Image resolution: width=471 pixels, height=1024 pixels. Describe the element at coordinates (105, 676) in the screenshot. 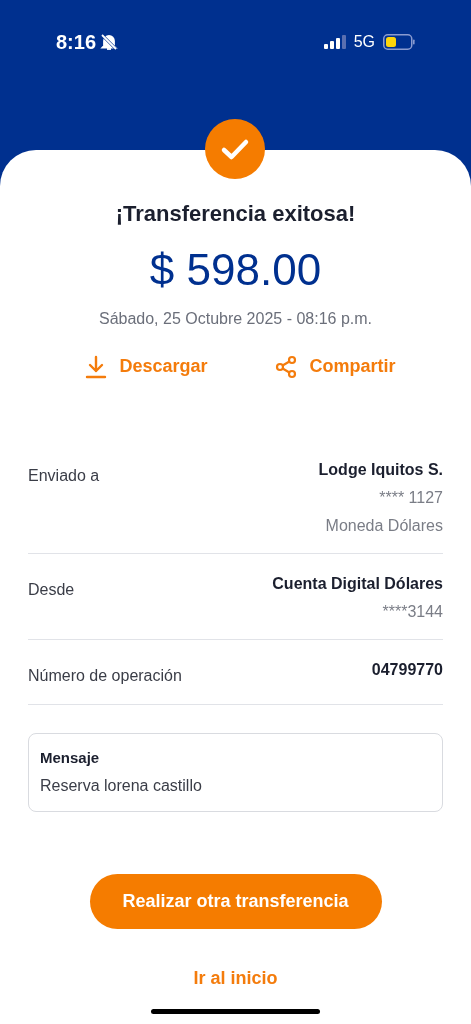

I see `detail-label: Número de operación` at that location.